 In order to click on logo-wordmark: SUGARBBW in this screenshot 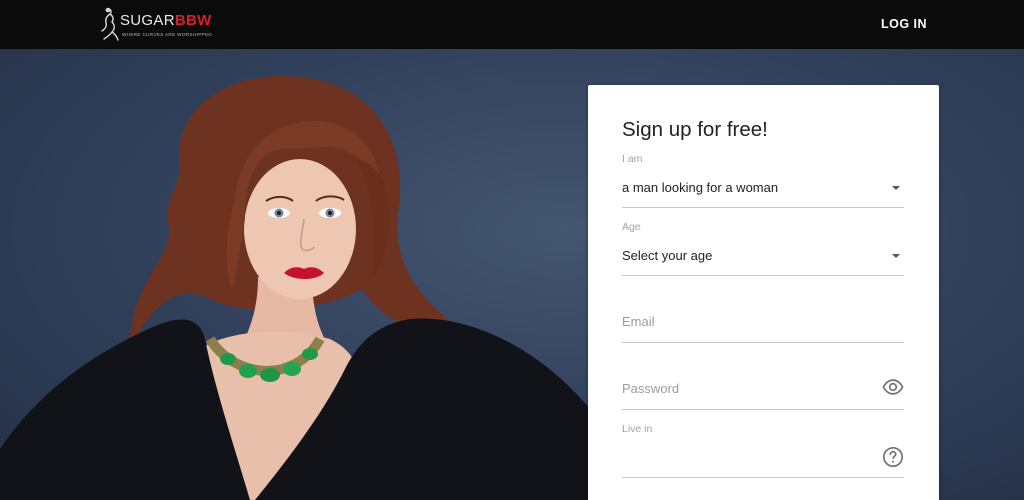, I will do `click(166, 20)`.